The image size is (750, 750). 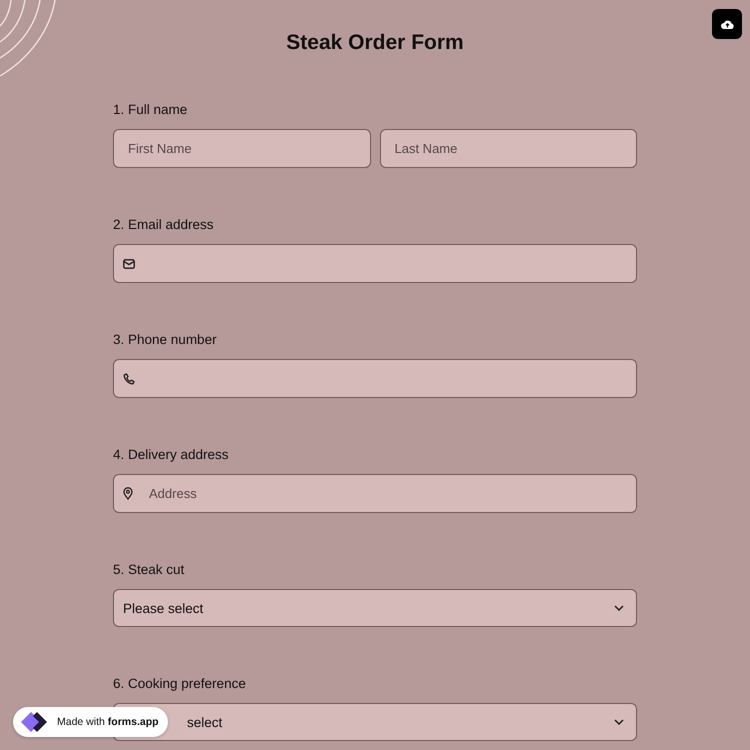 I want to click on mail-icon, so click(x=129, y=263).